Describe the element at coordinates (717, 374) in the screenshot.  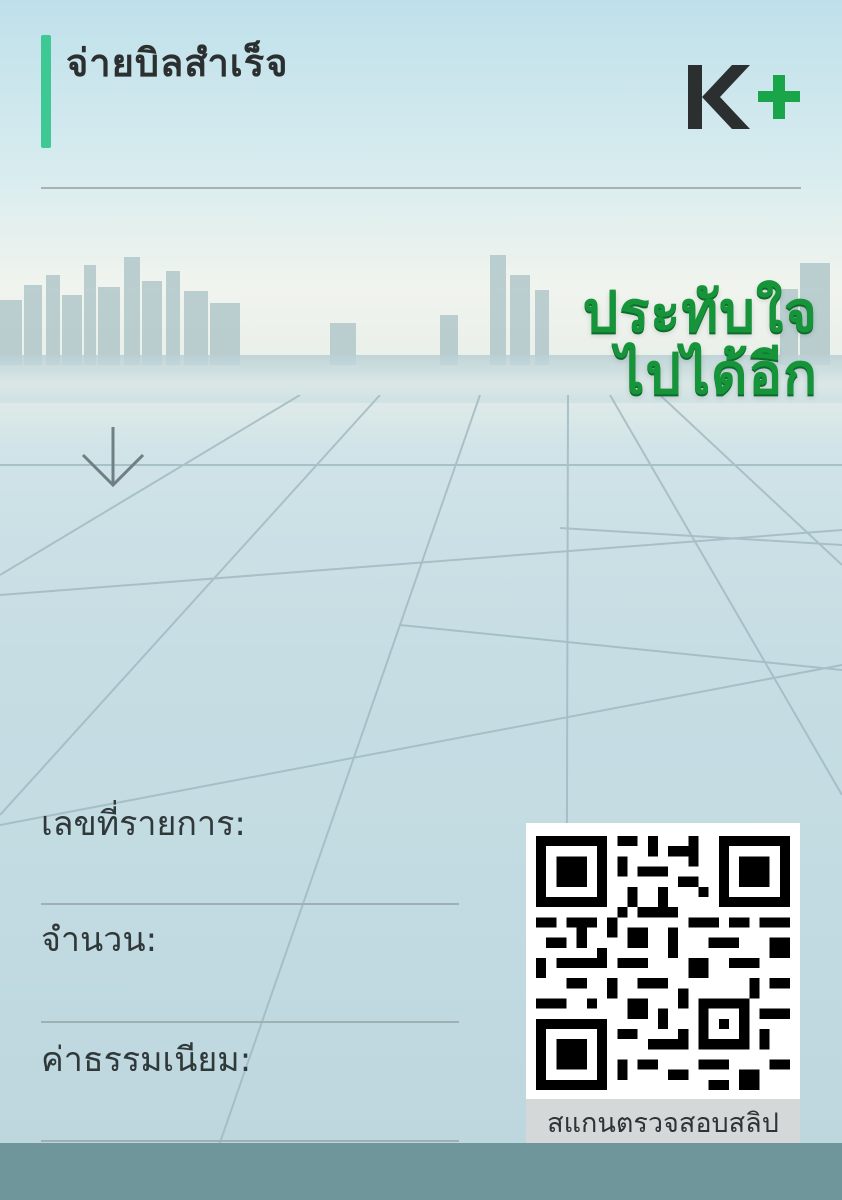
I see `slogan-line-2: ไปได้อีก` at that location.